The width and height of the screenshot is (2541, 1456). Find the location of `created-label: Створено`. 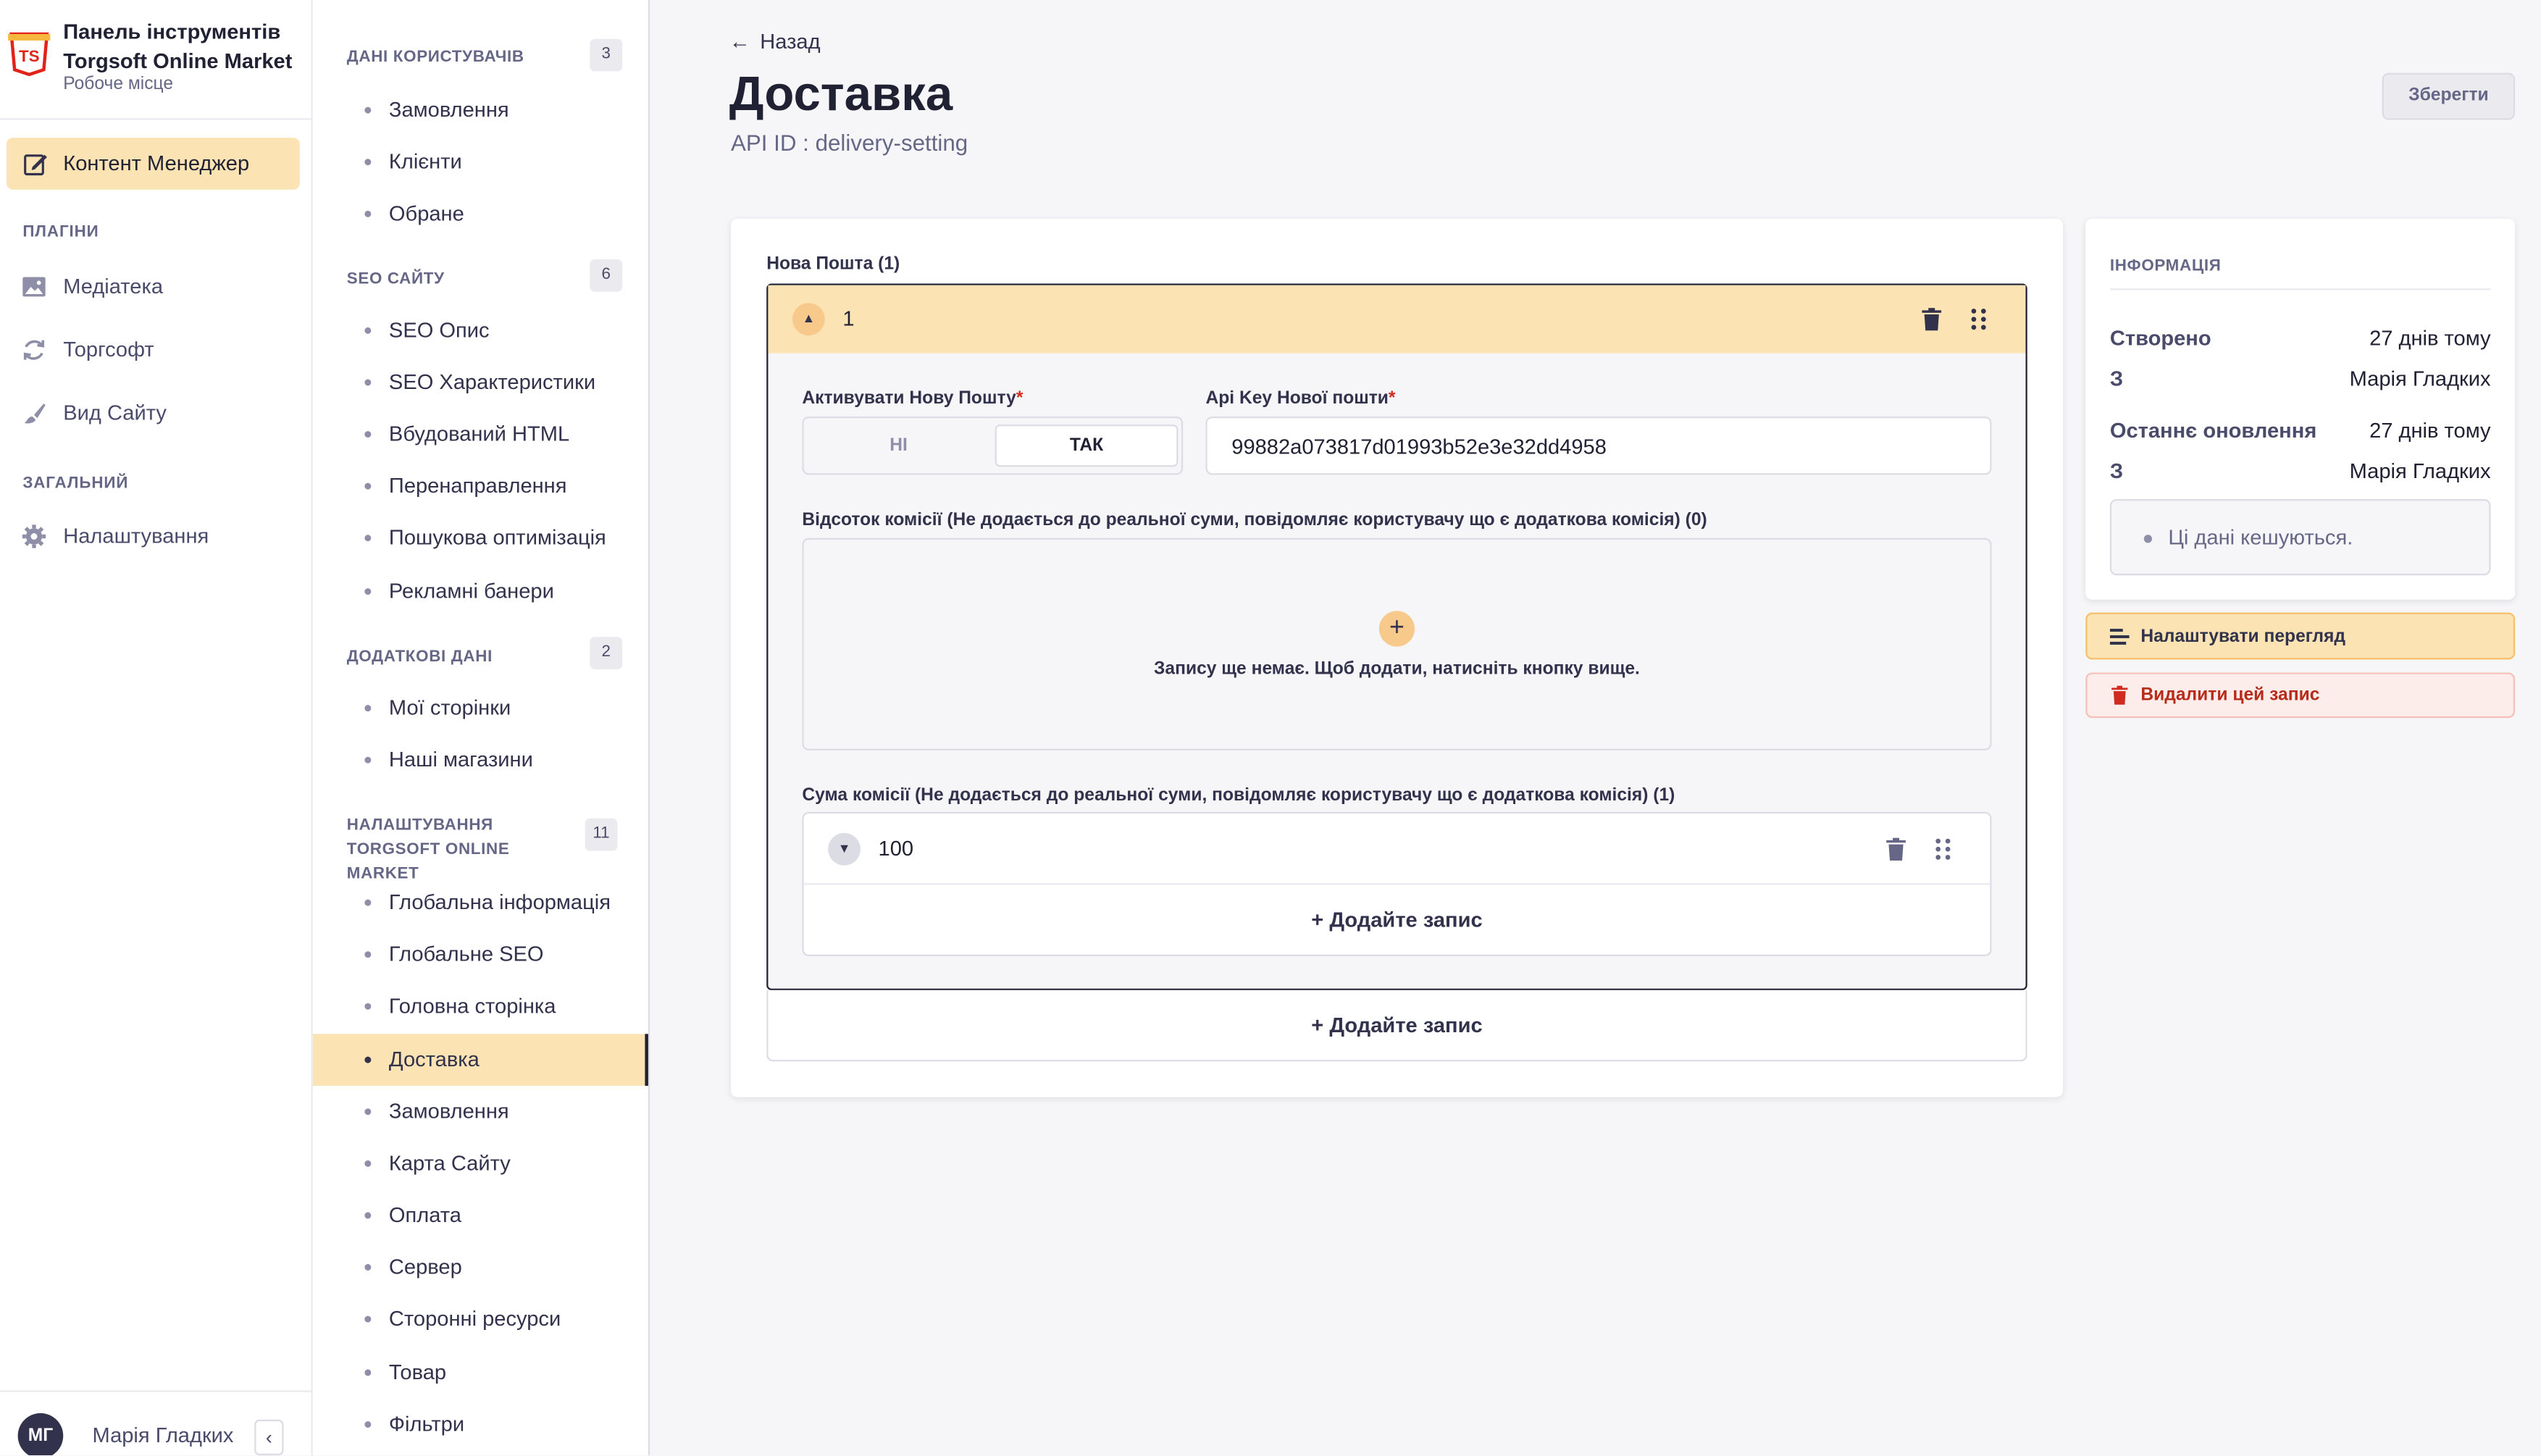

created-label: Створено is located at coordinates (2160, 338).